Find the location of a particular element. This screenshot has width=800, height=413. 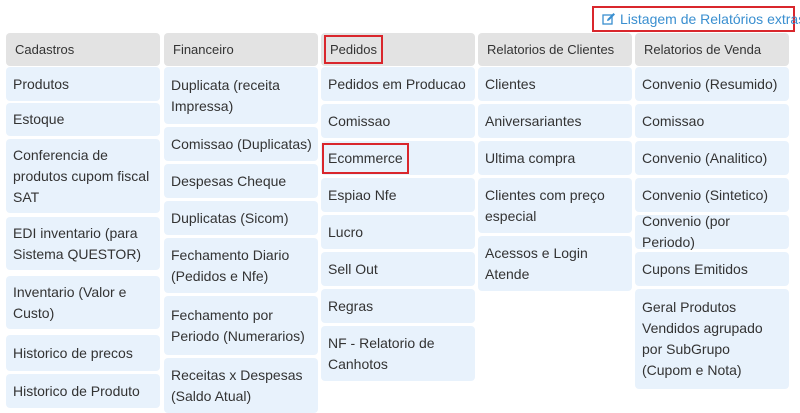

report-item: Convenio (Resumido) is located at coordinates (712, 84).